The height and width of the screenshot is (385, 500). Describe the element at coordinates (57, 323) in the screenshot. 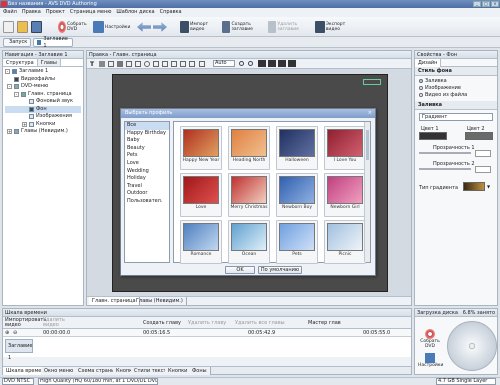

I see `delete-video-button: Удалить видео` at that location.